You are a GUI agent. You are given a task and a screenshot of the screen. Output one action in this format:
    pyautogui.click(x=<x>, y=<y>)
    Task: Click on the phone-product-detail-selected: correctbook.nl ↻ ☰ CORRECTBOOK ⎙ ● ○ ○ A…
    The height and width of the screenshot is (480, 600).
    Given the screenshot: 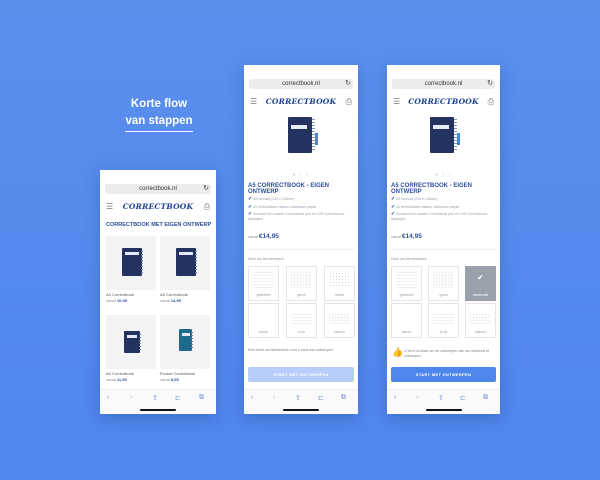 What is the action you would take?
    pyautogui.click(x=443, y=239)
    